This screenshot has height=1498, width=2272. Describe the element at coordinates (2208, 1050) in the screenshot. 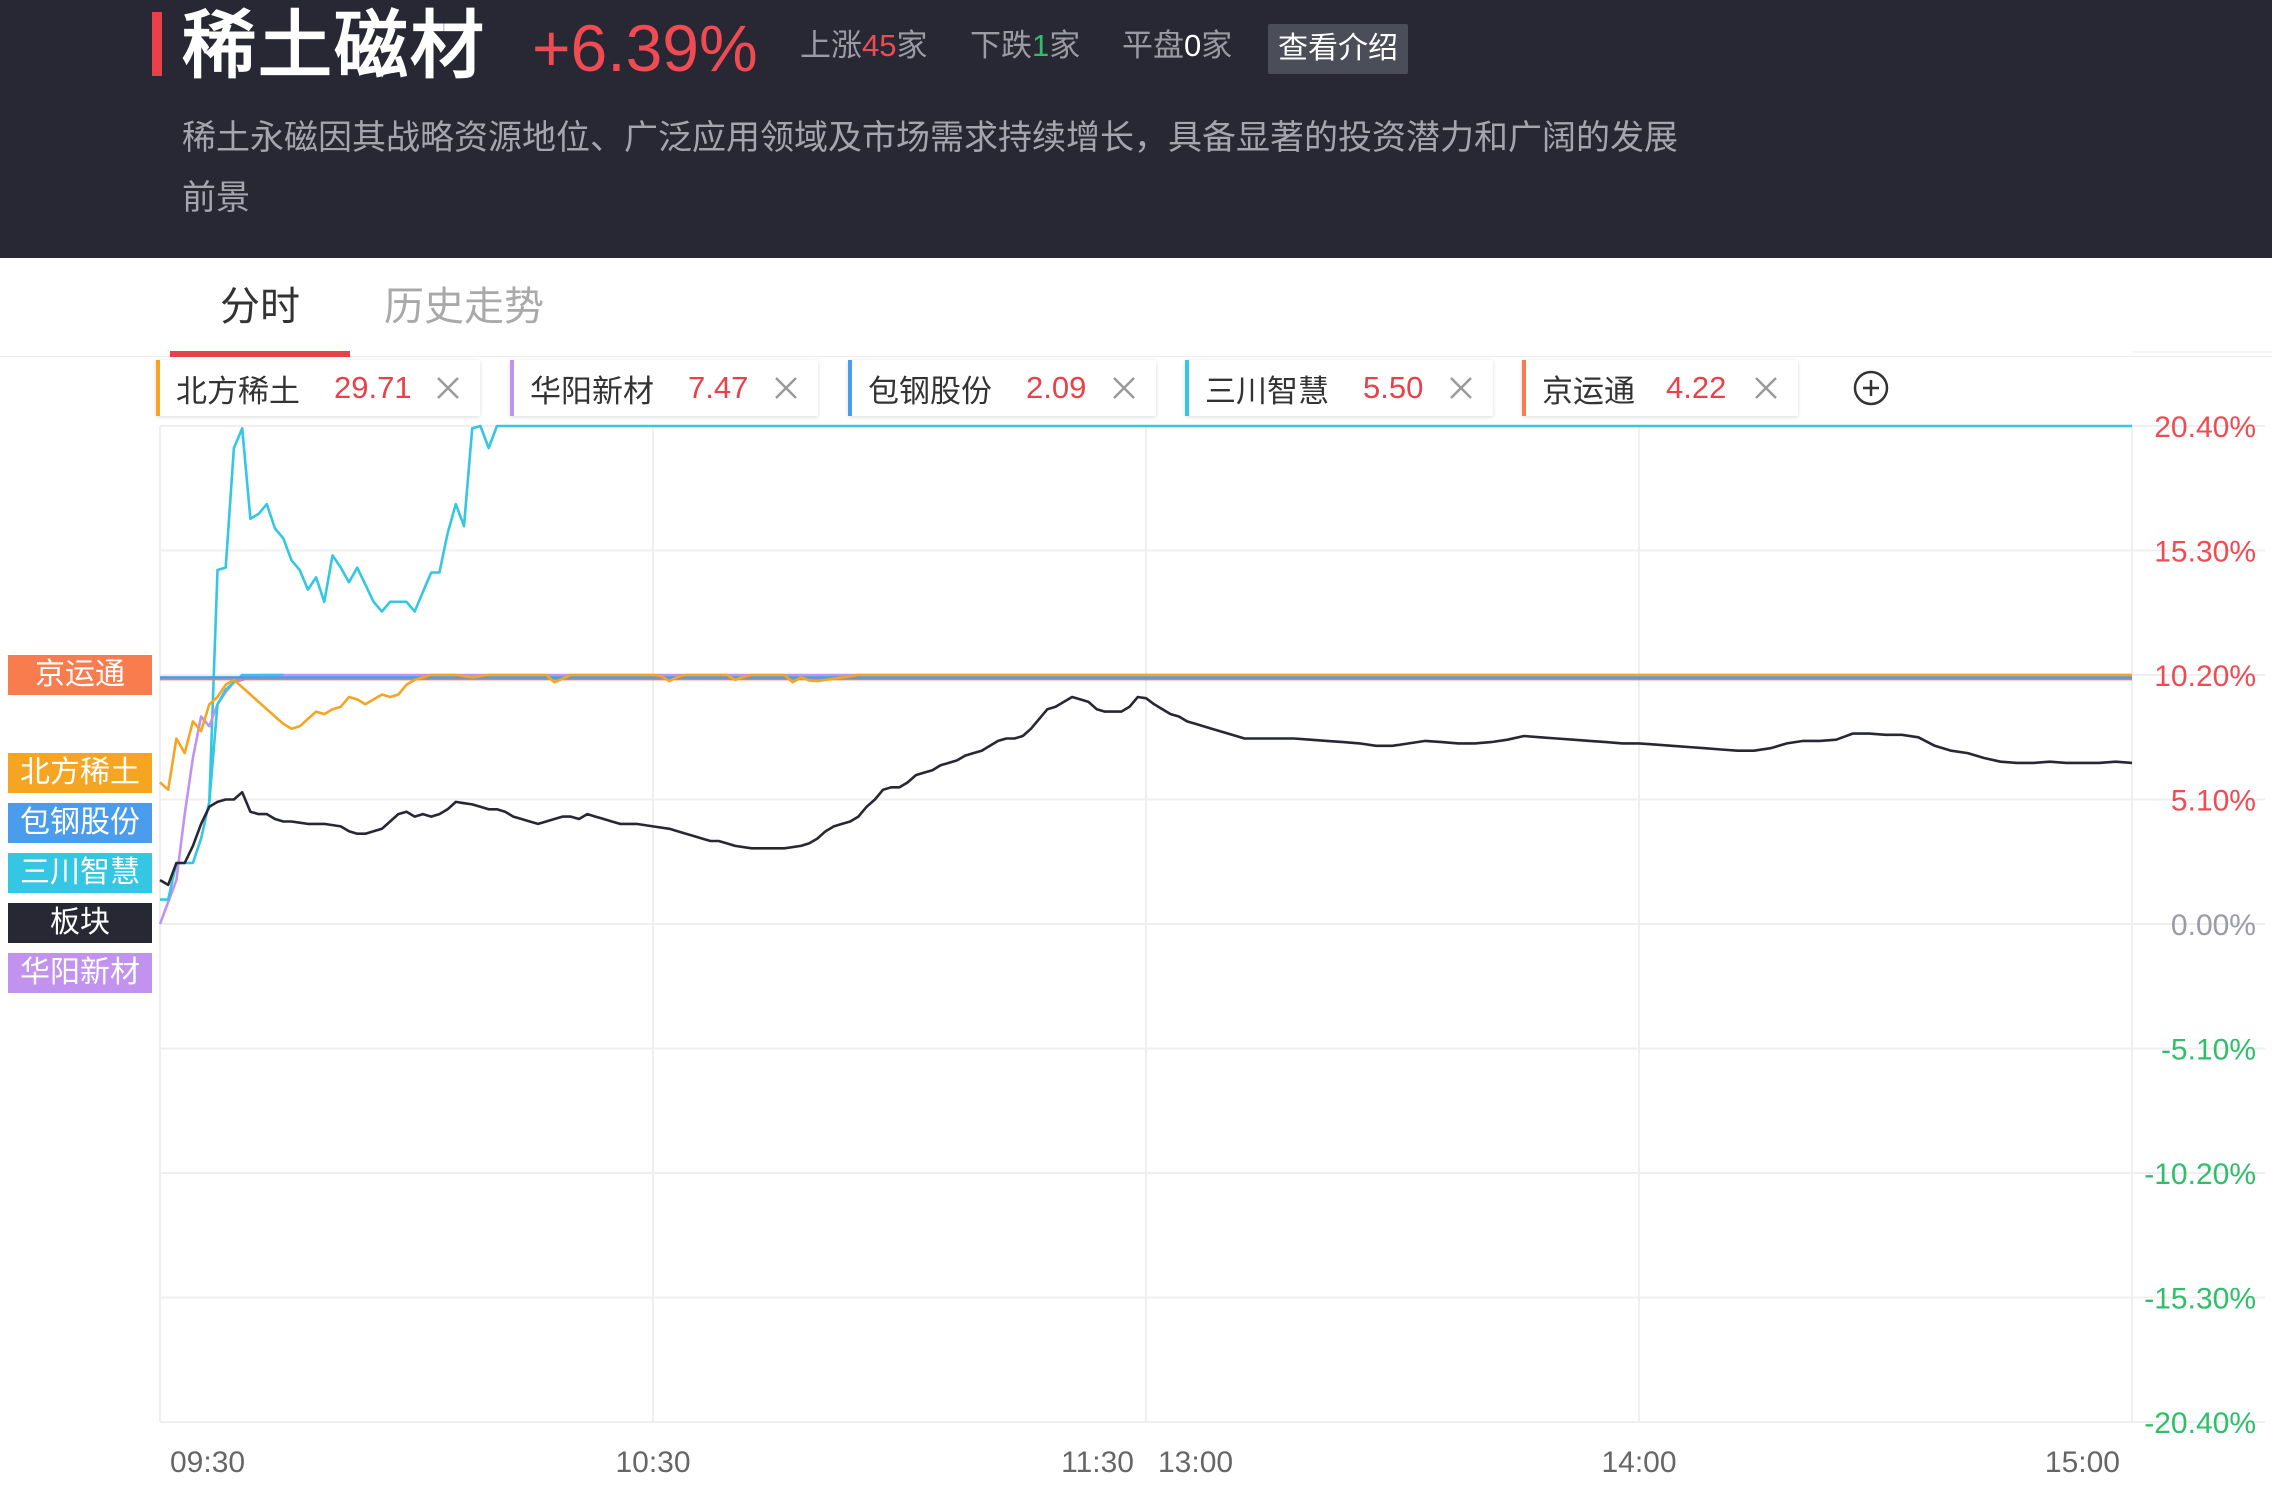

I see `y-tick-label: -5.10%` at that location.